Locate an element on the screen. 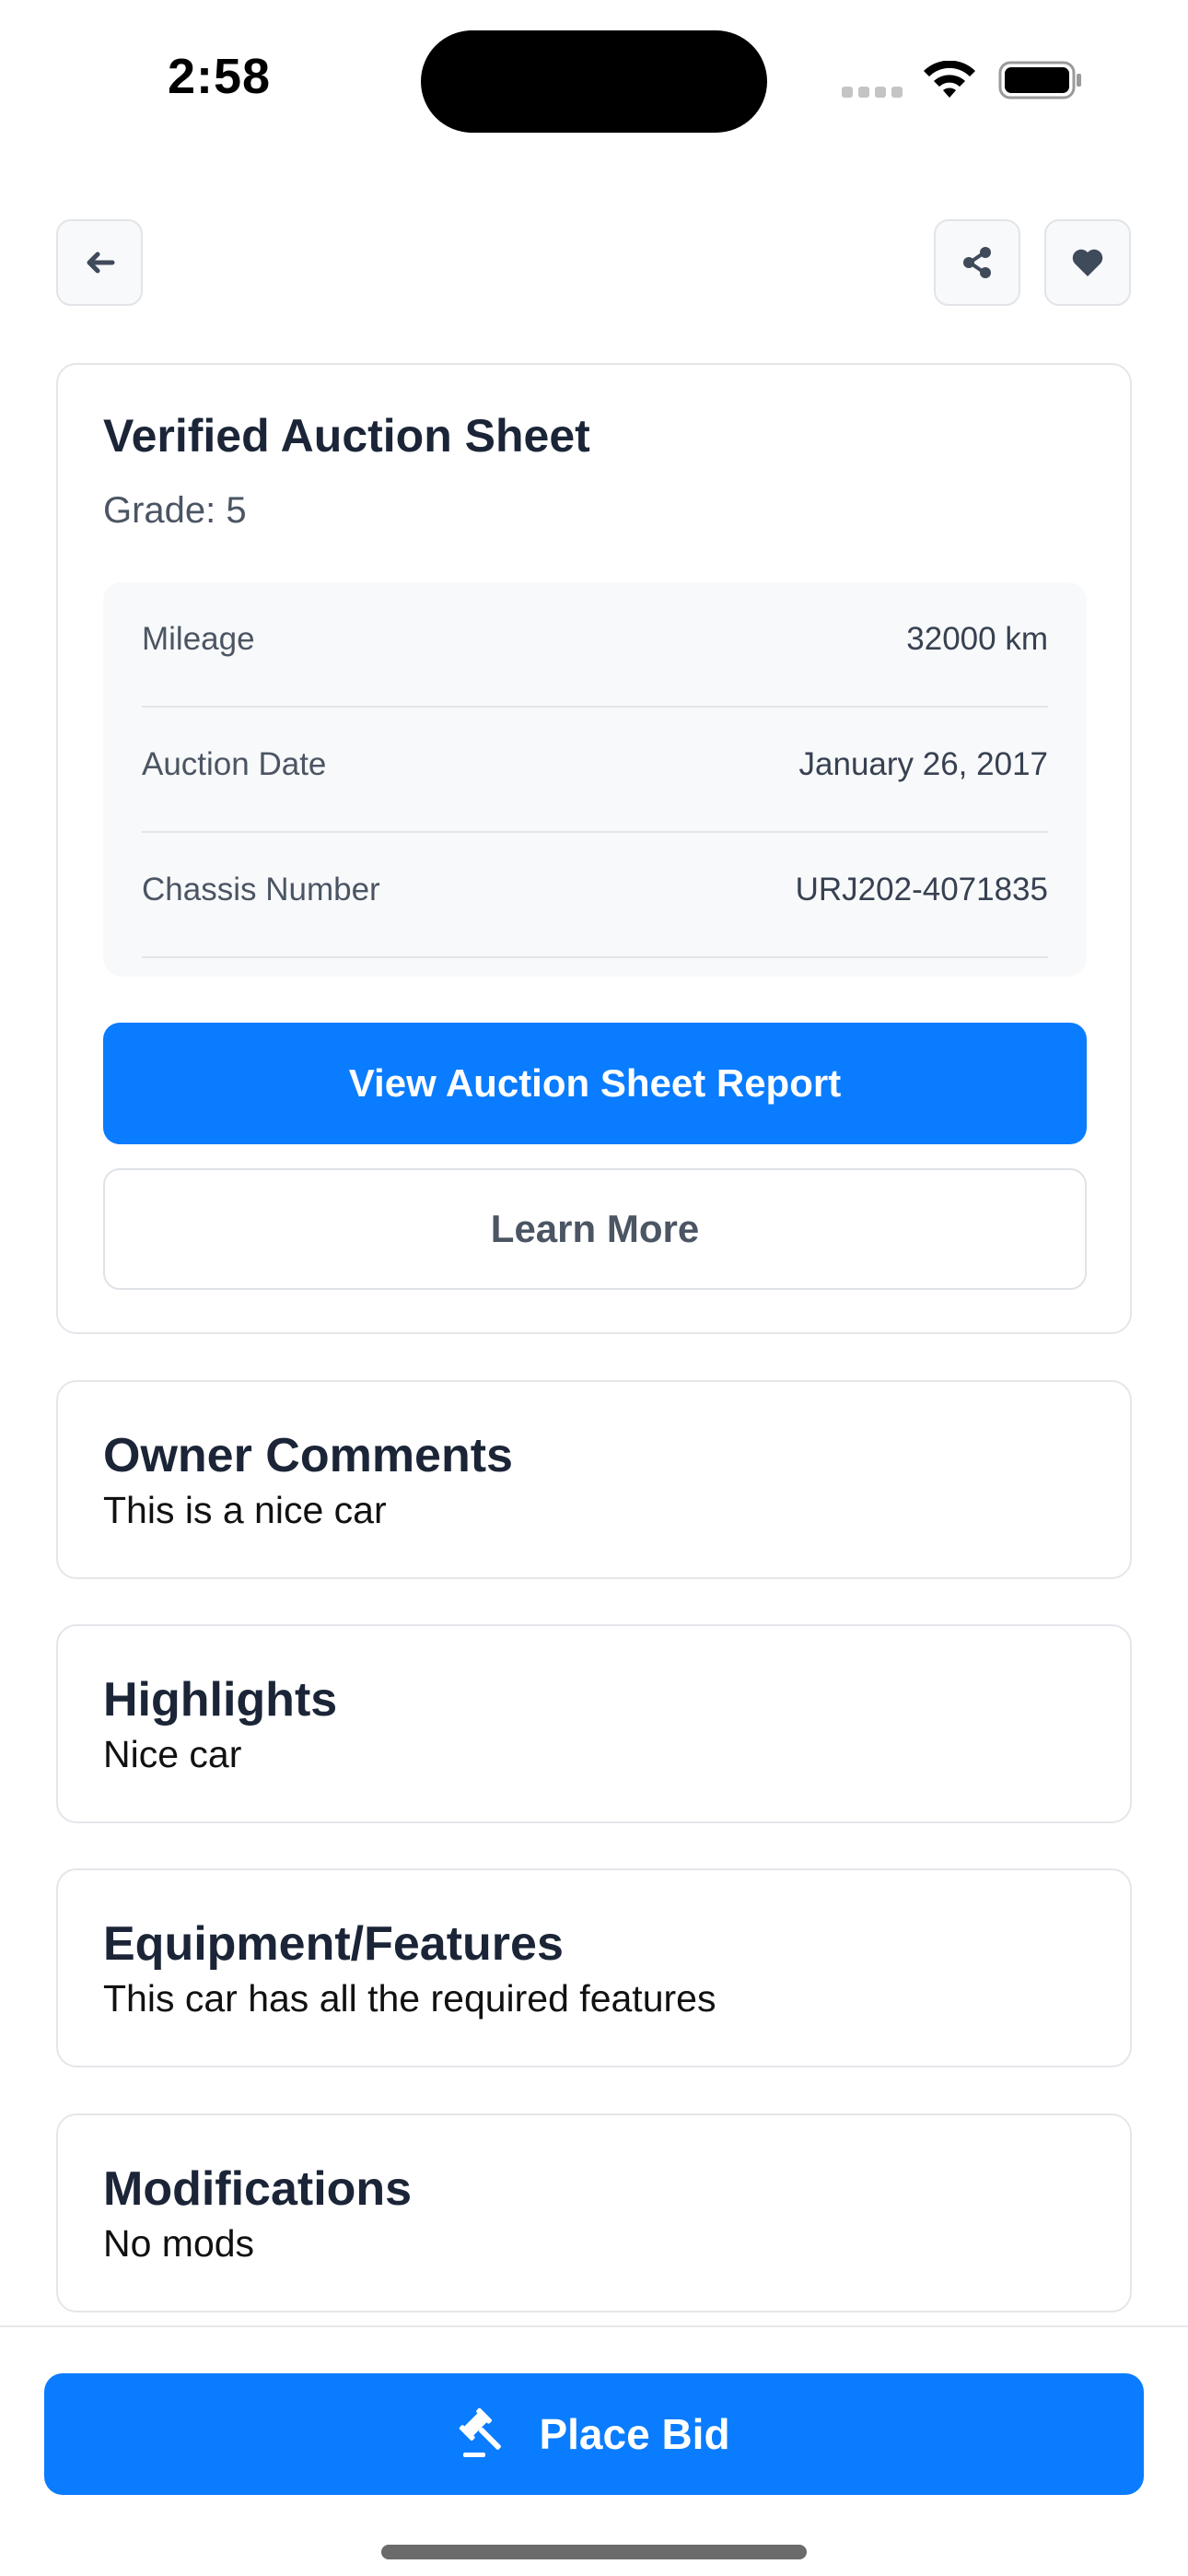 The width and height of the screenshot is (1188, 2576). auction-sheet-title: Verified Auction Sheet is located at coordinates (346, 436).